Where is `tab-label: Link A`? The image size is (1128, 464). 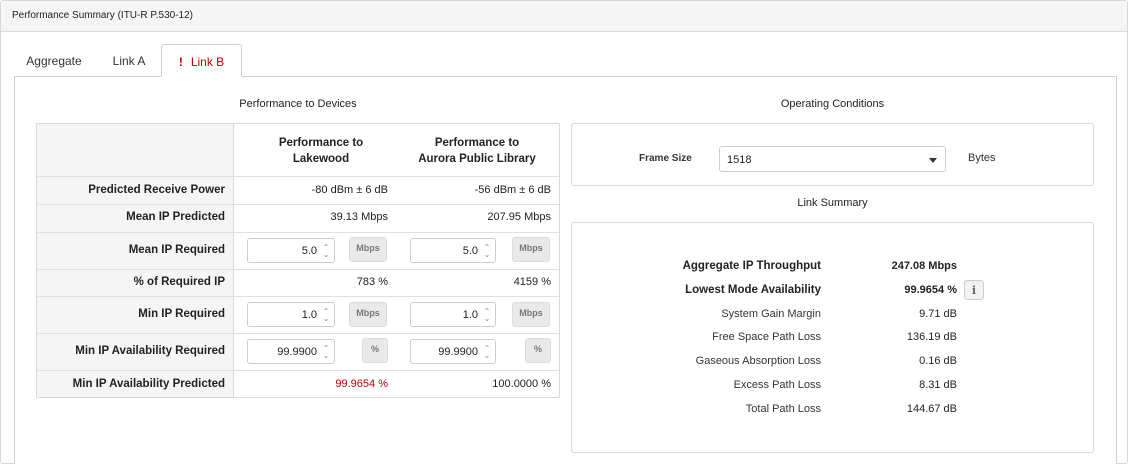
tab-label: Link A is located at coordinates (129, 61).